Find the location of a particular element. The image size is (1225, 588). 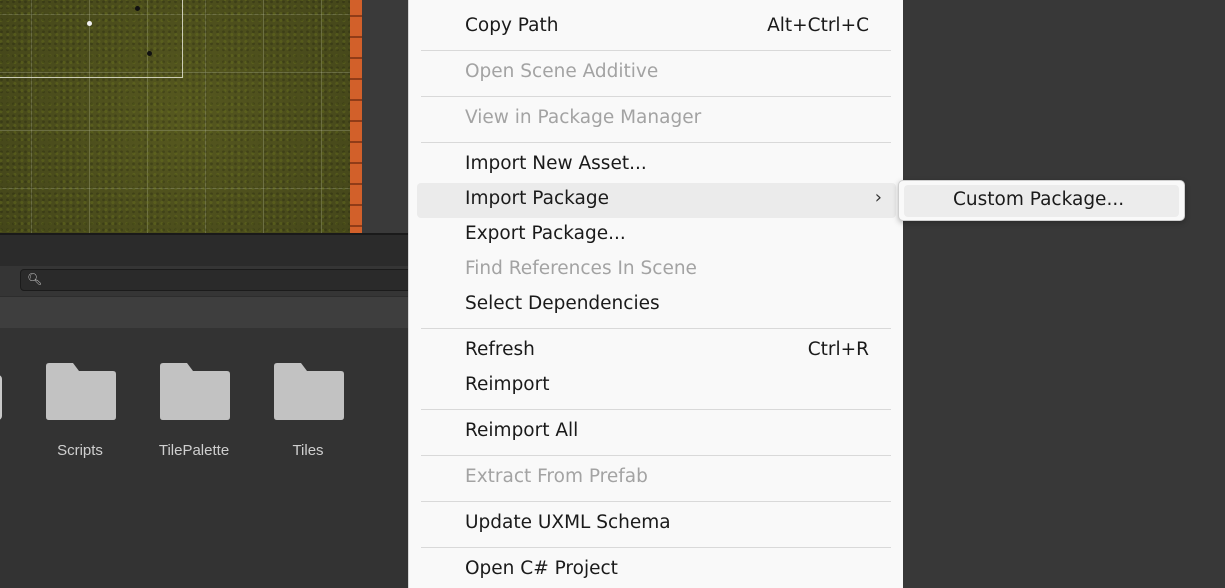

menu-item-select-dependencies: Select Dependencies is located at coordinates (656, 305).